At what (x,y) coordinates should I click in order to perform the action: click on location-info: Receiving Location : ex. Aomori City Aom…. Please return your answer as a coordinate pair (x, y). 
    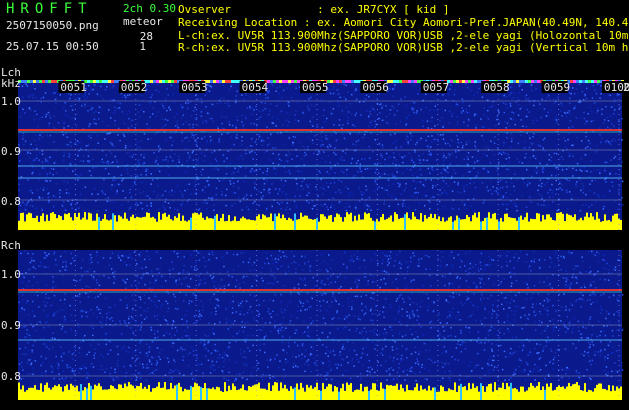
    Looking at the image, I should click on (403, 22).